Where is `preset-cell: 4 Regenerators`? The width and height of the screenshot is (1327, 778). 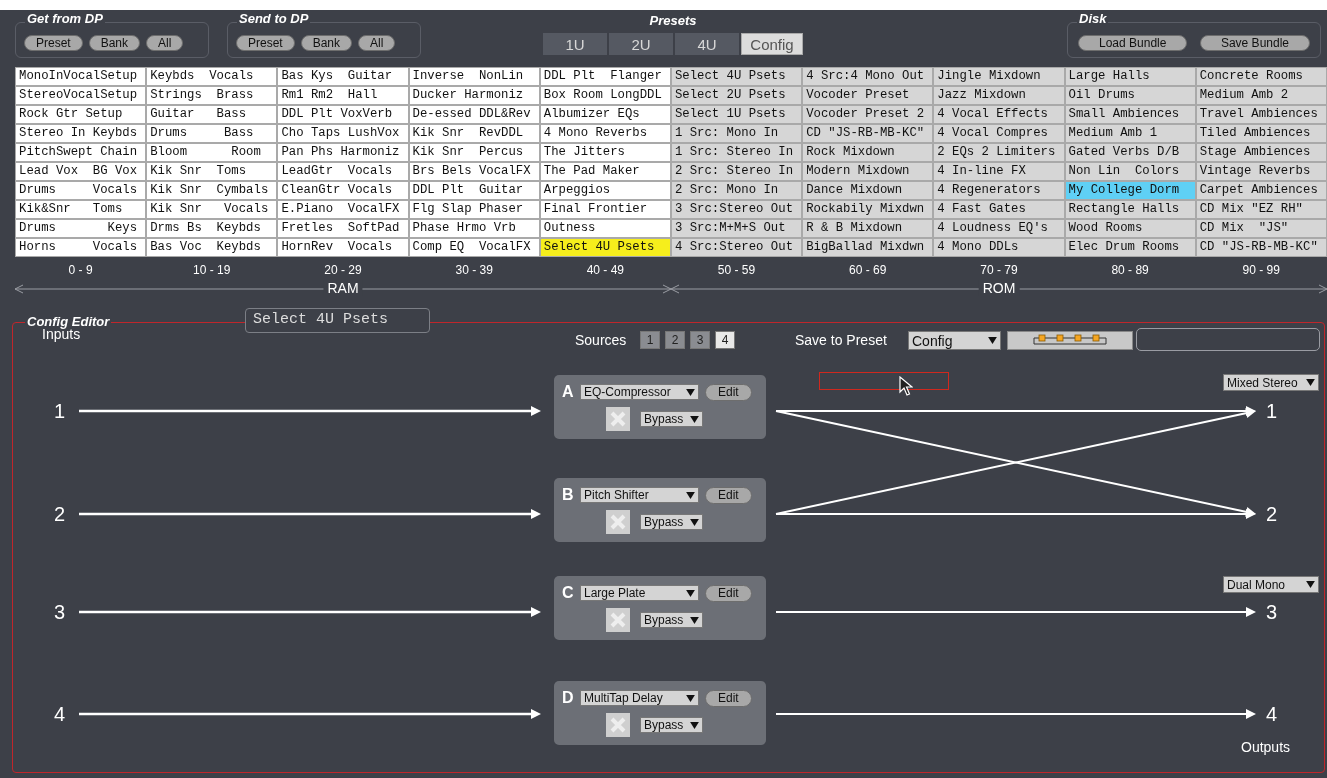
preset-cell: 4 Regenerators is located at coordinates (999, 190).